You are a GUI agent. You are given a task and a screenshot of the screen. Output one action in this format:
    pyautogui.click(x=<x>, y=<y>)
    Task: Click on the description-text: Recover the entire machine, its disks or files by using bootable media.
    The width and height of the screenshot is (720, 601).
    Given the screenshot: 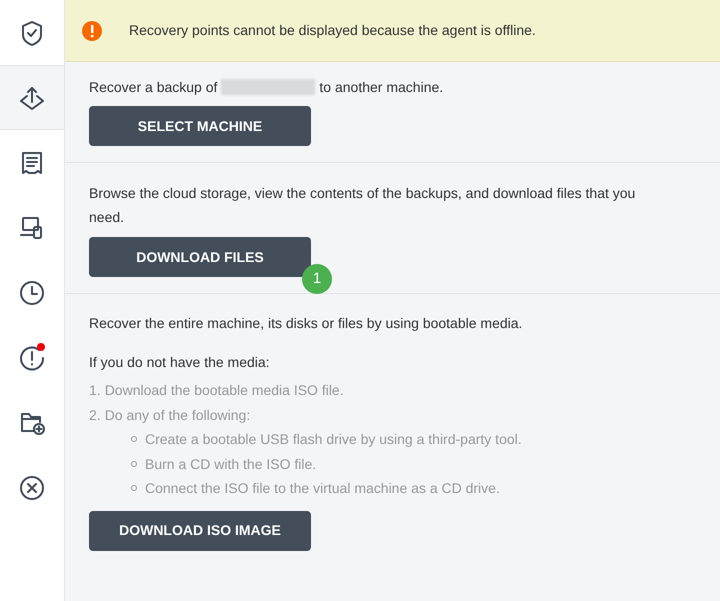 What is the action you would take?
    pyautogui.click(x=306, y=323)
    